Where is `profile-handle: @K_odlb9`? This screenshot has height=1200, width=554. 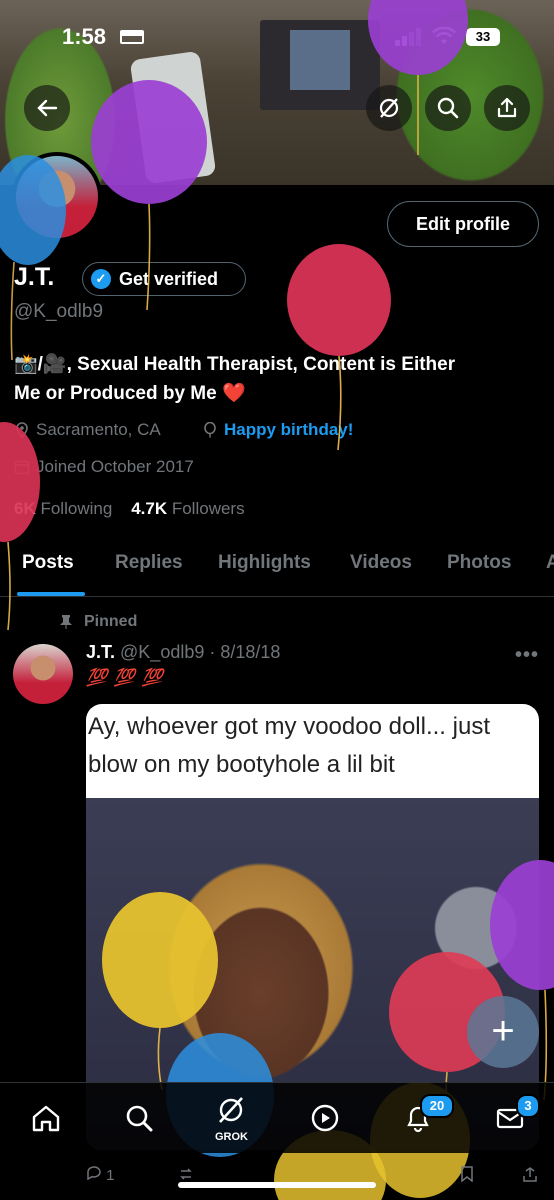
profile-handle: @K_odlb9 is located at coordinates (59, 311).